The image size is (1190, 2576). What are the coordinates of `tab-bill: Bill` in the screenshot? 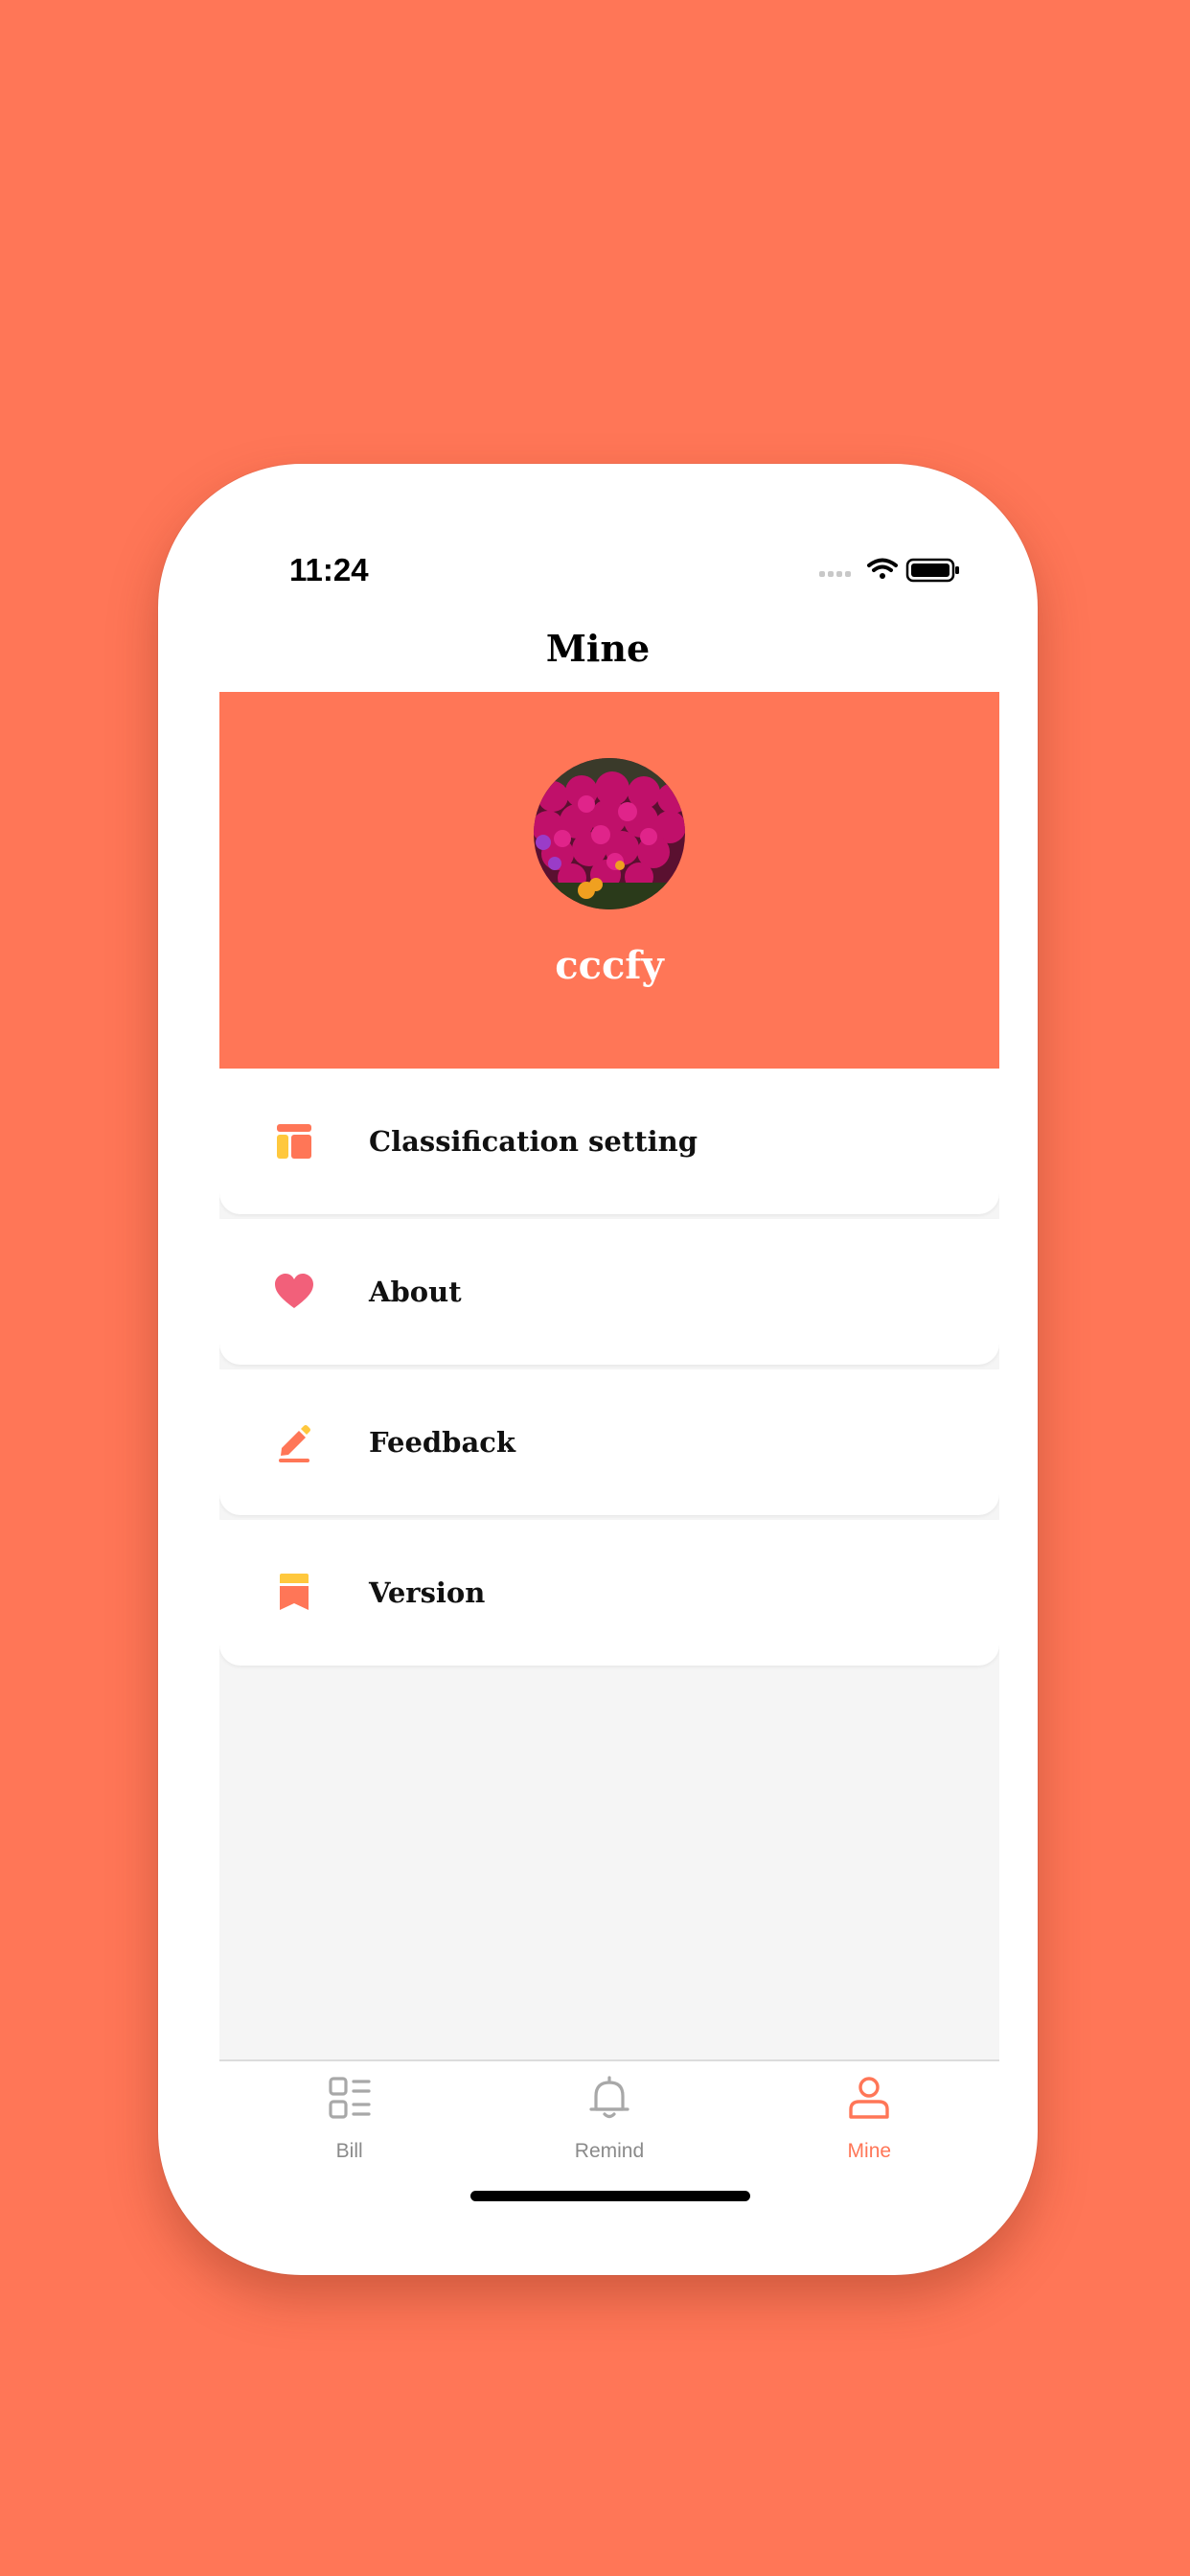 It's located at (349, 2118).